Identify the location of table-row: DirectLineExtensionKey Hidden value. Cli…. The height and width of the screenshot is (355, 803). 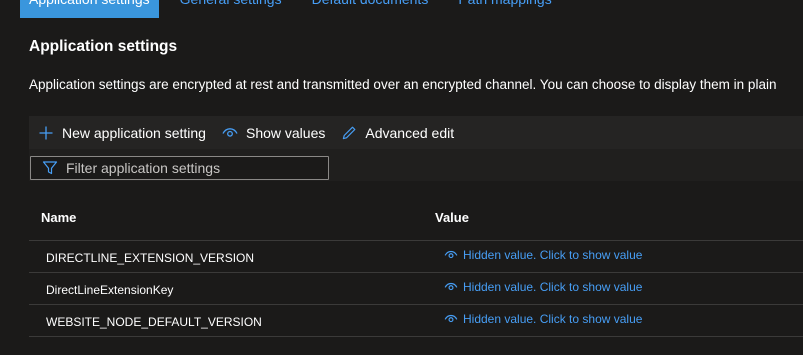
(416, 289).